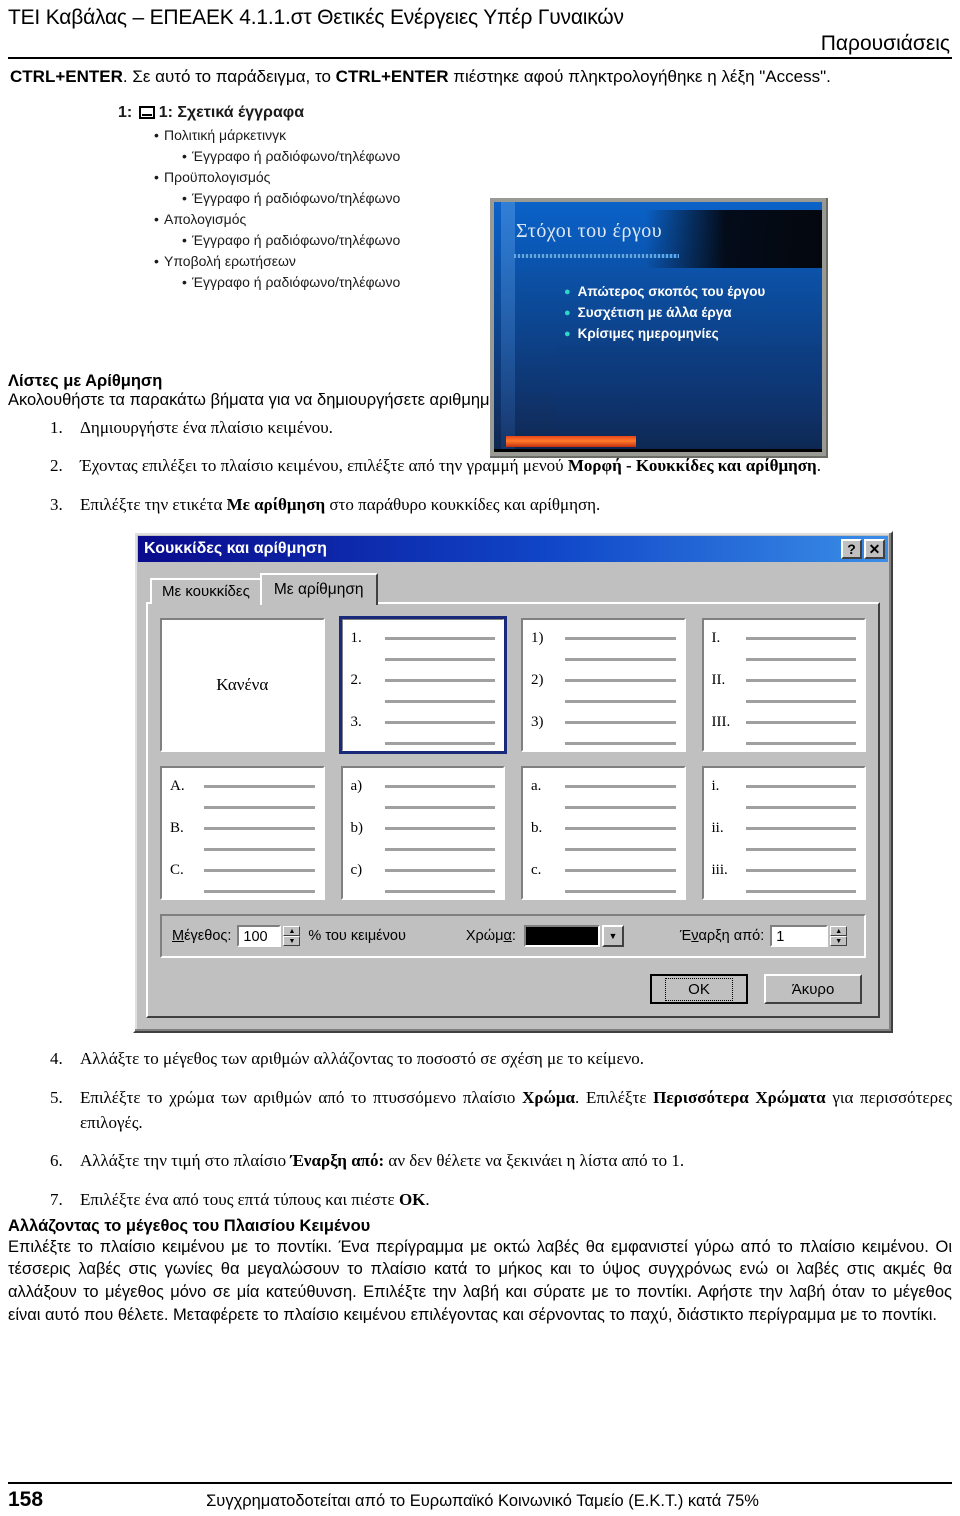 Image resolution: width=960 pixels, height=1516 pixels. I want to click on help-icon: ?, so click(851, 549).